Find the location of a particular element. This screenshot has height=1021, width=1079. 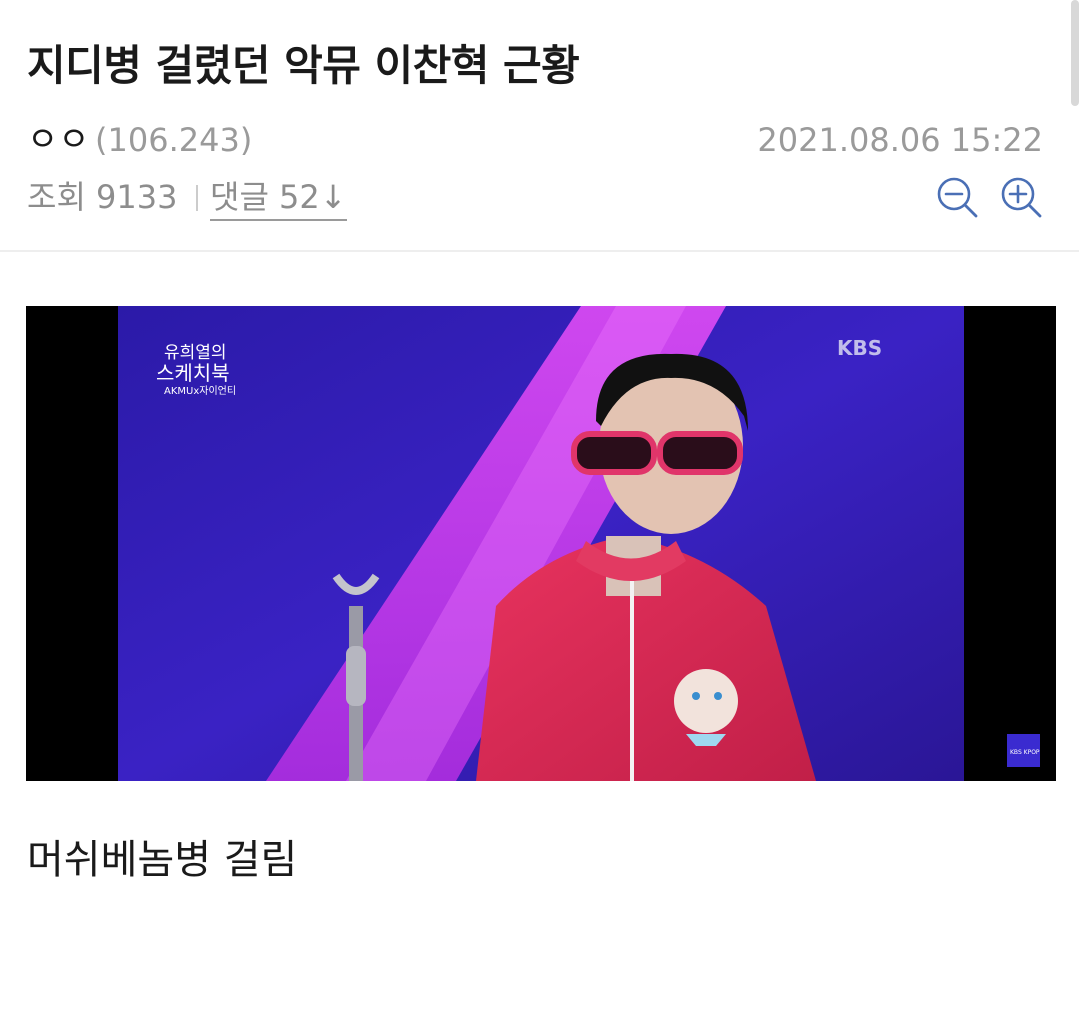

zoom-in-button is located at coordinates (1021, 197).